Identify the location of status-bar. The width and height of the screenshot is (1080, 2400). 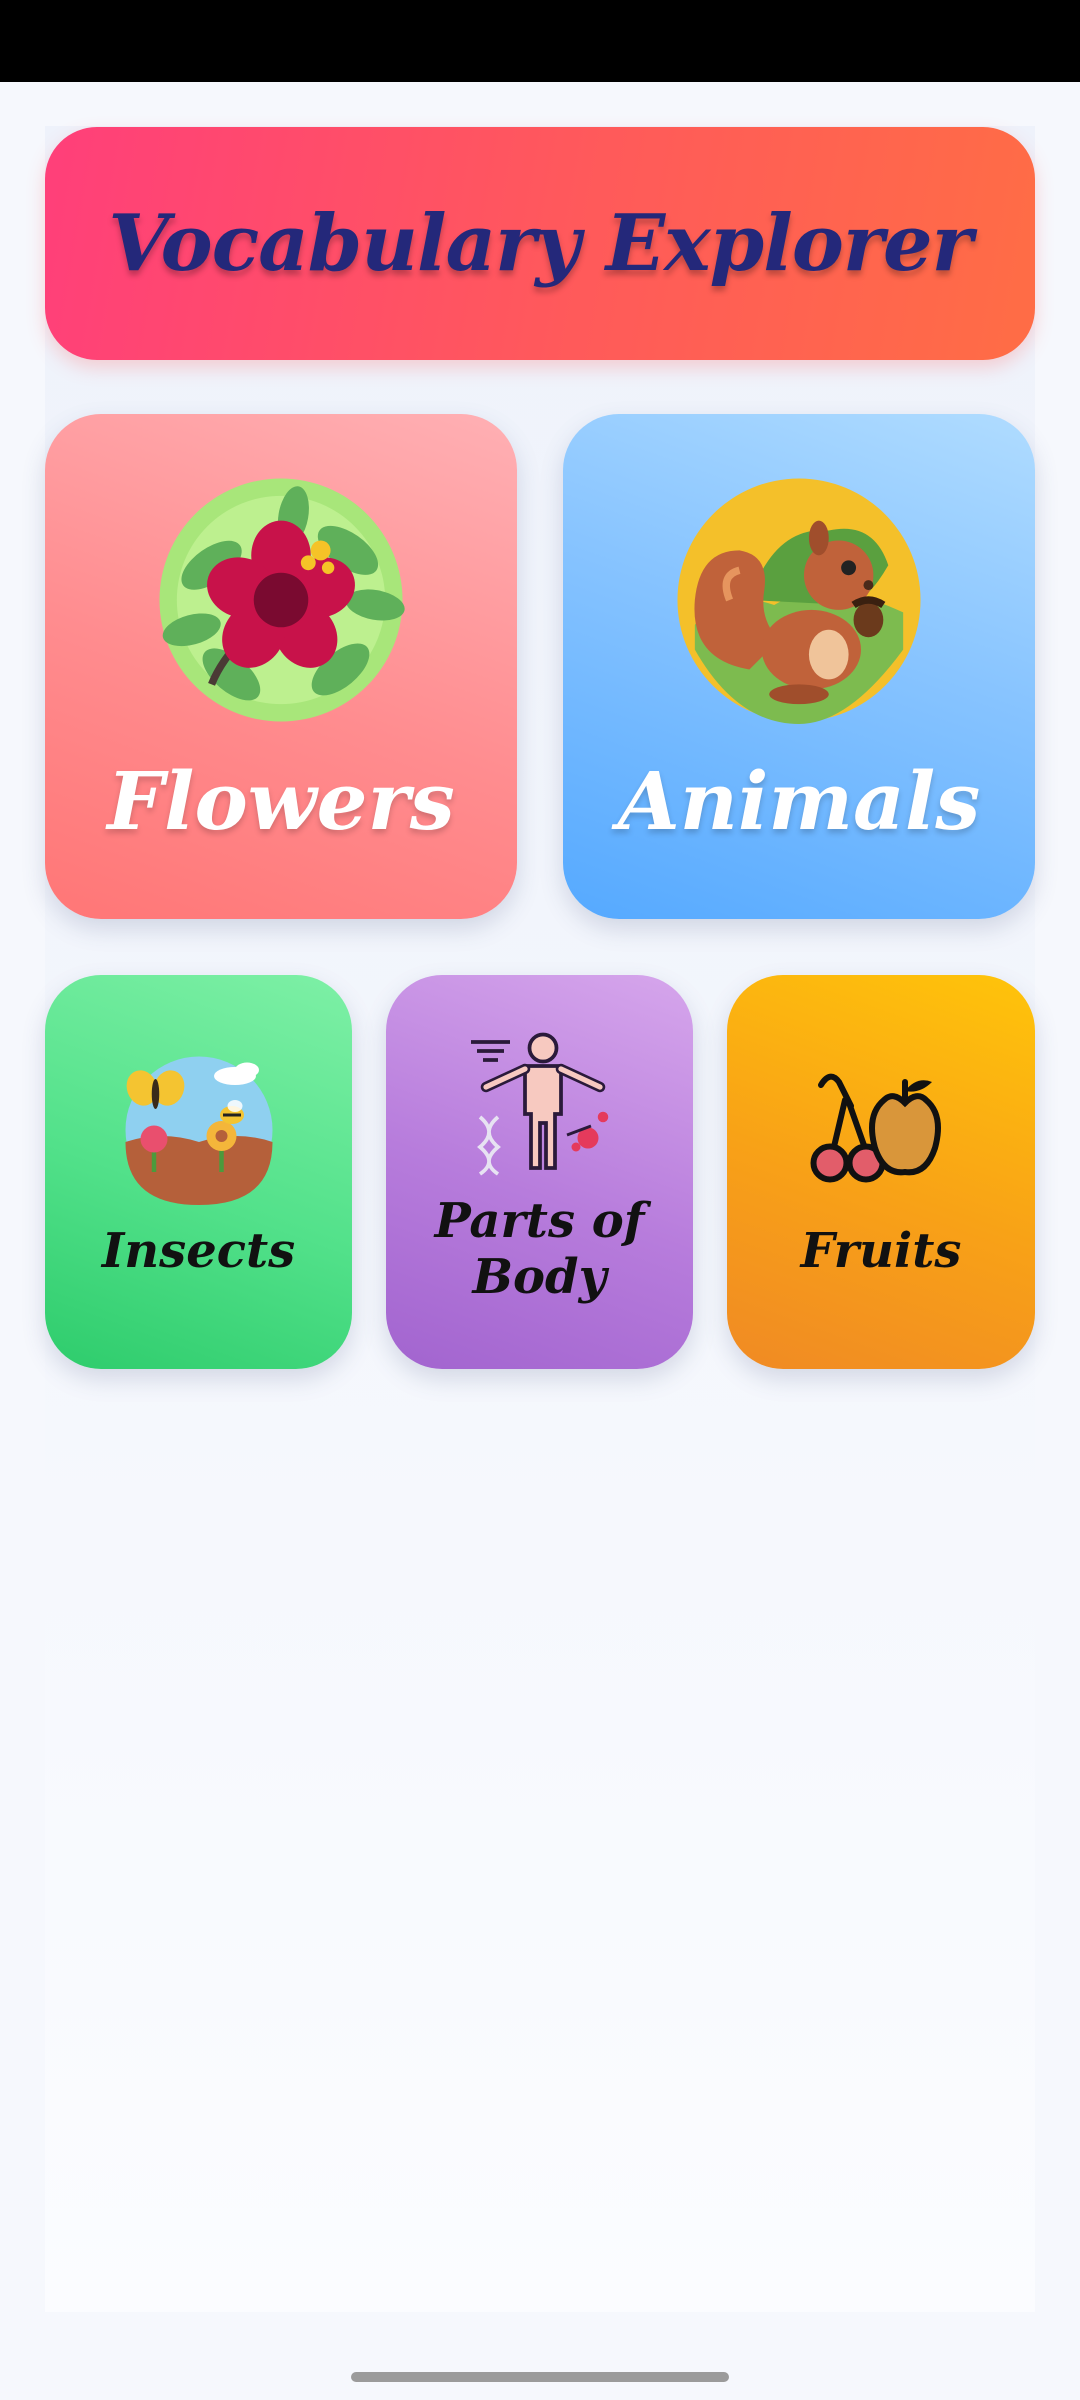
(540, 41).